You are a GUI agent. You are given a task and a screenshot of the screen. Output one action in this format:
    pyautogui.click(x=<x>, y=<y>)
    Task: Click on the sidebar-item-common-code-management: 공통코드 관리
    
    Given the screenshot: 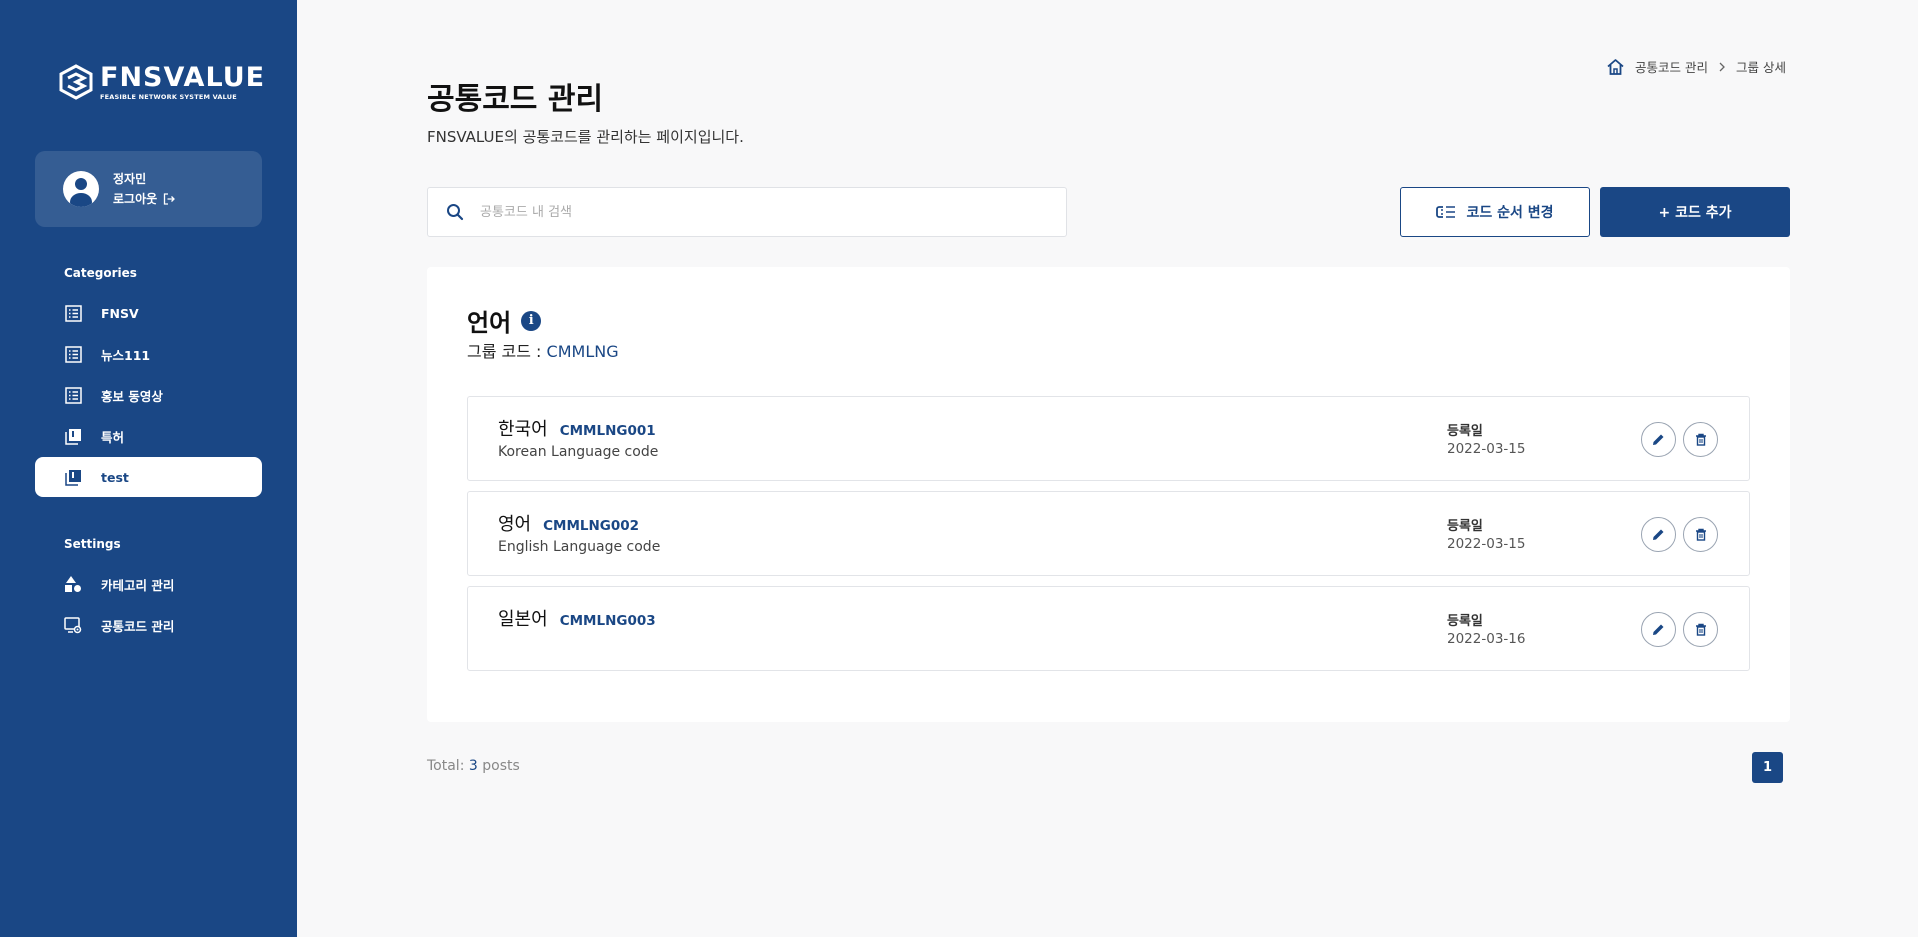 What is the action you would take?
    pyautogui.click(x=148, y=625)
    